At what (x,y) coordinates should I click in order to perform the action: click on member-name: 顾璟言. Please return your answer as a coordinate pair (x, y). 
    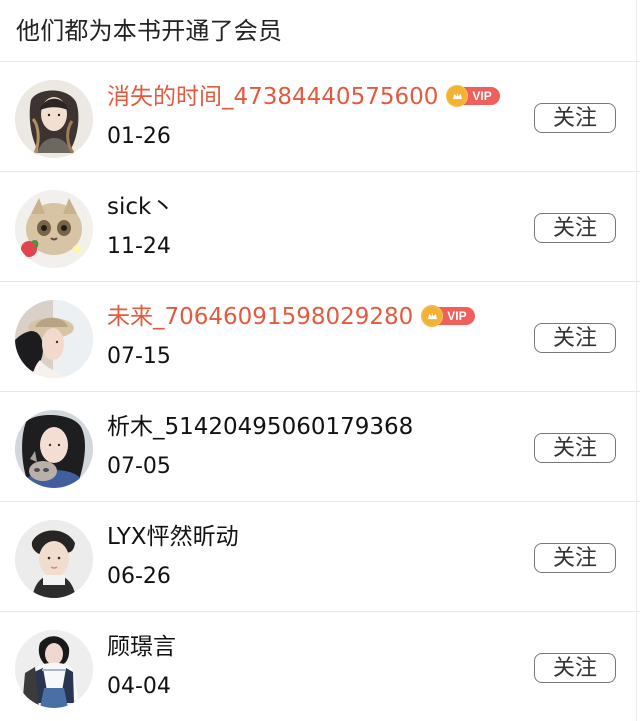
    Looking at the image, I should click on (141, 647).